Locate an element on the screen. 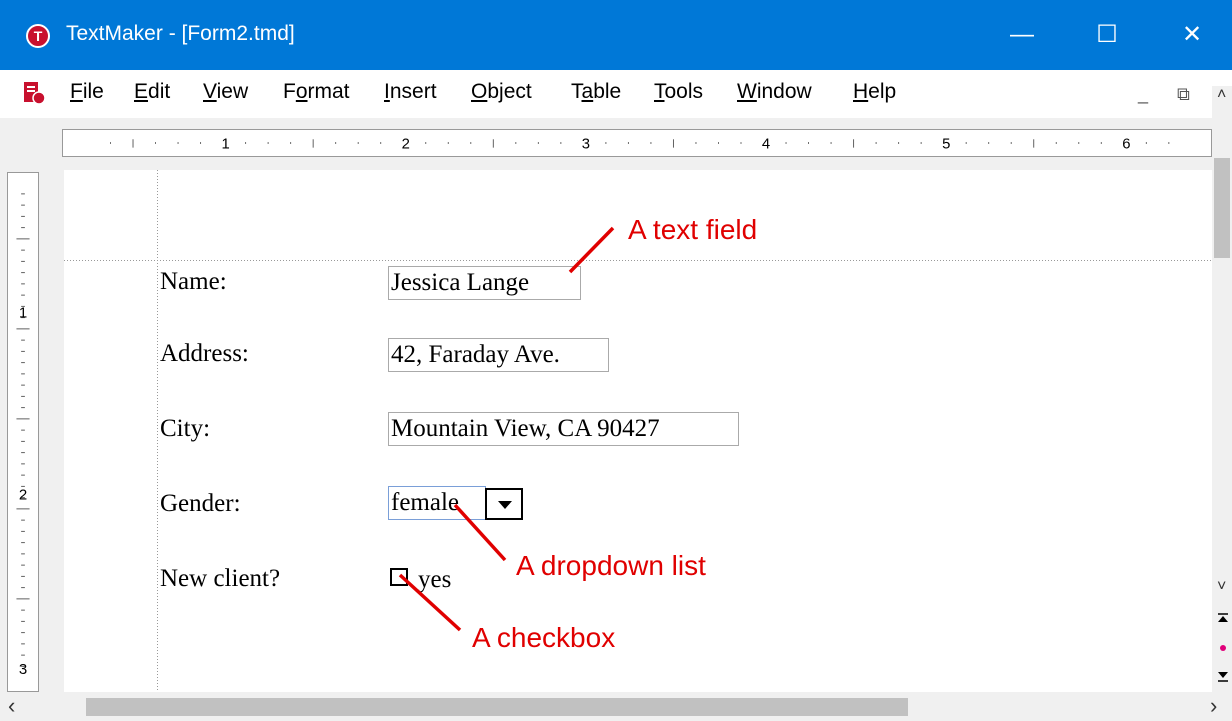 The image size is (1232, 721). maximize-button: ☐ is located at coordinates (1107, 35).